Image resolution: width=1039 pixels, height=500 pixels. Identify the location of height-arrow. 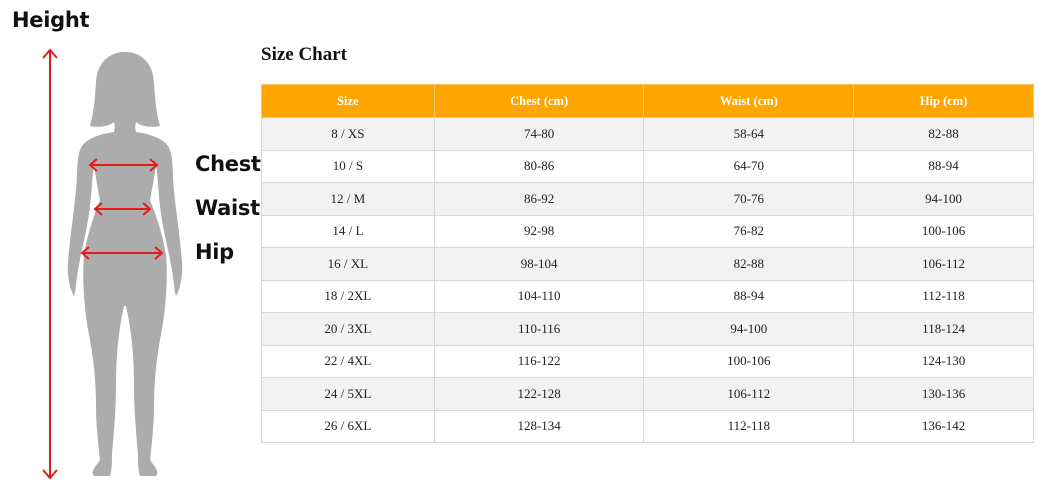
(50, 264).